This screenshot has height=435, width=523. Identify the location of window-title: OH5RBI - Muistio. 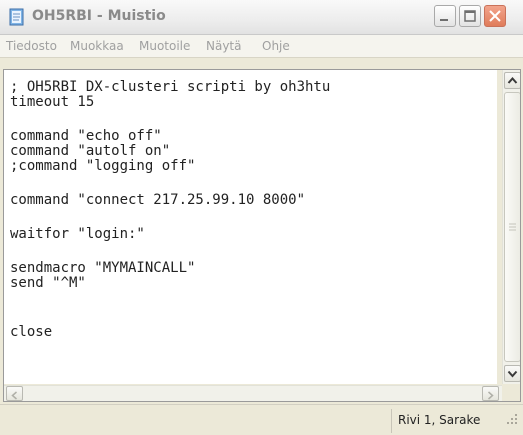
(99, 16).